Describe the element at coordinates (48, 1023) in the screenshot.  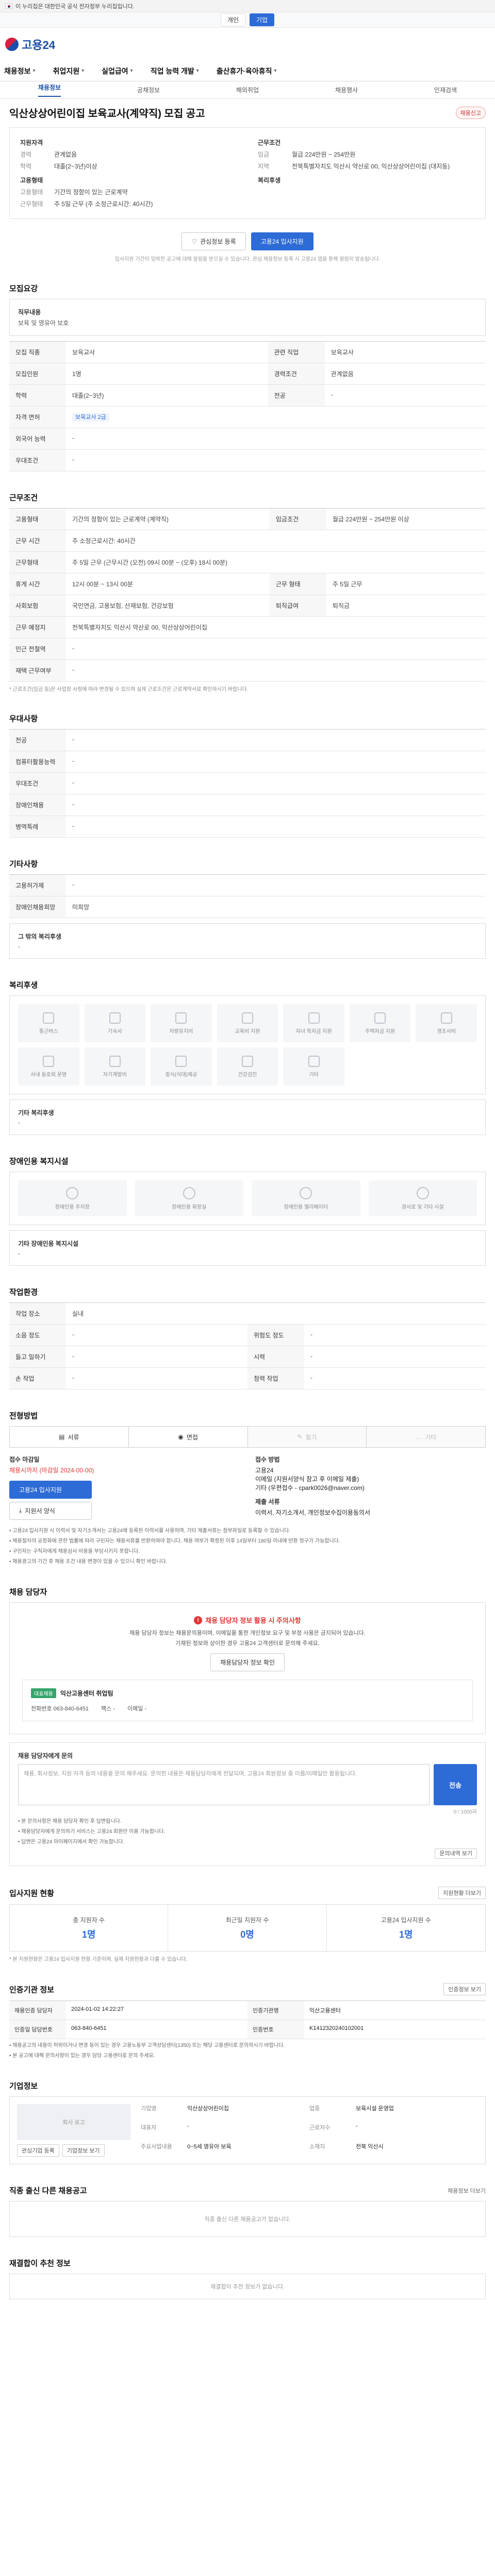
I see `welfare-item: 통근버스` at that location.